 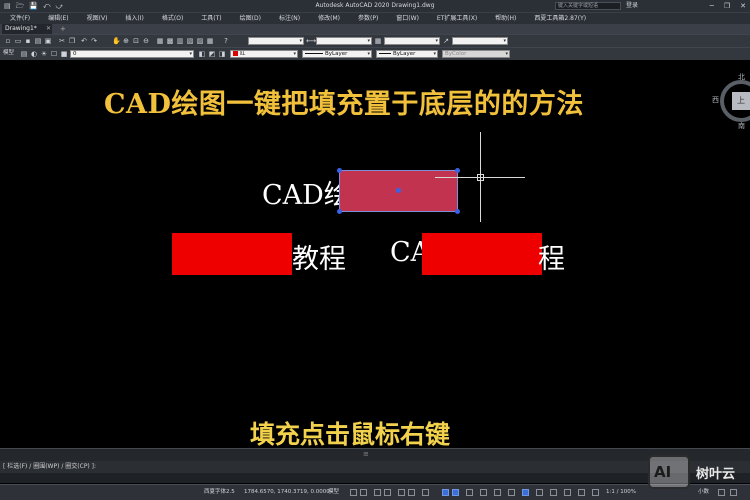 What do you see at coordinates (19, 18) in the screenshot?
I see `menu-file: 文件(F)` at bounding box center [19, 18].